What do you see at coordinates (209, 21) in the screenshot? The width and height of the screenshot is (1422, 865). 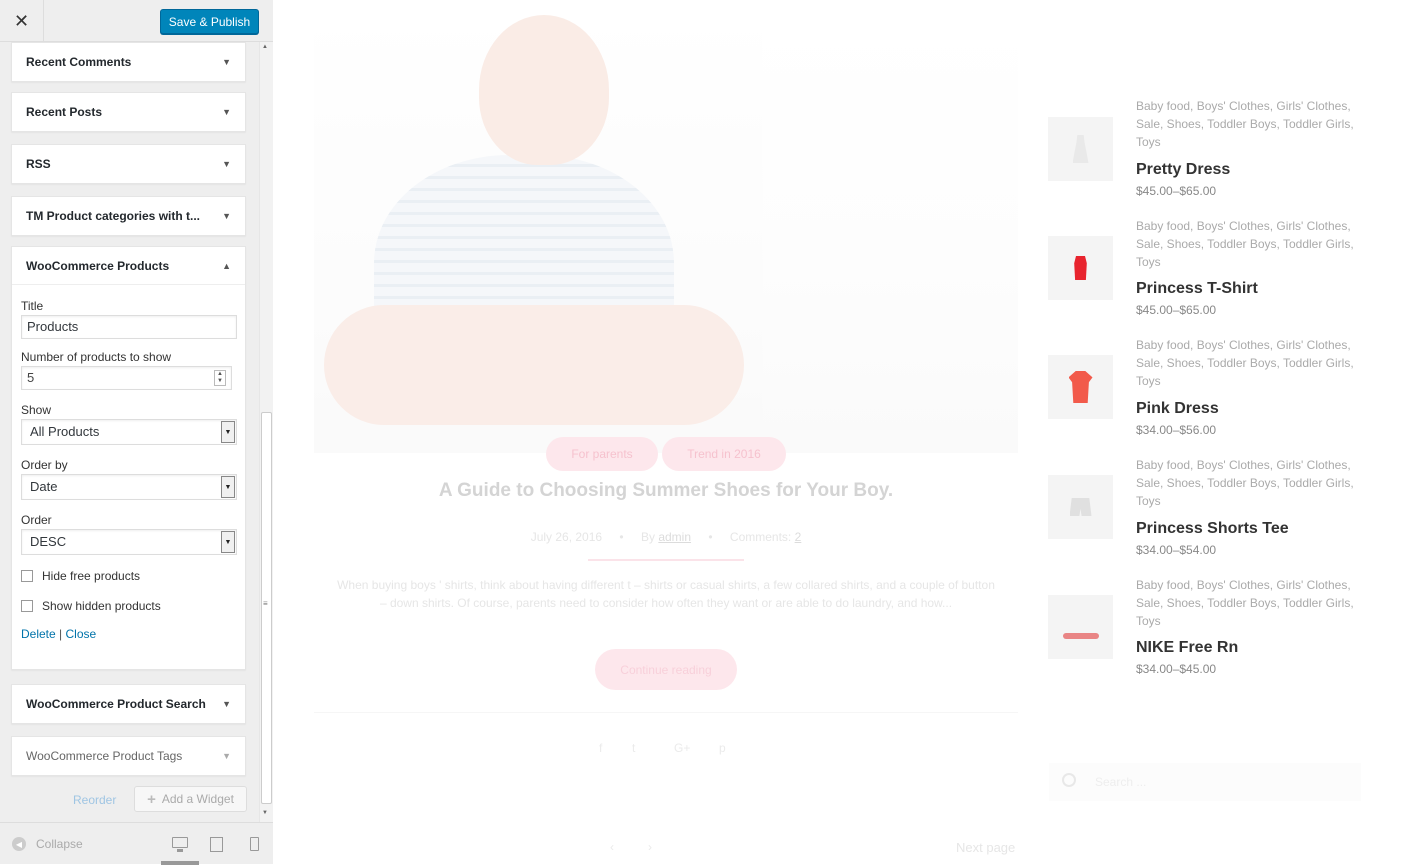 I see `save-publish-button: Save & Publish` at bounding box center [209, 21].